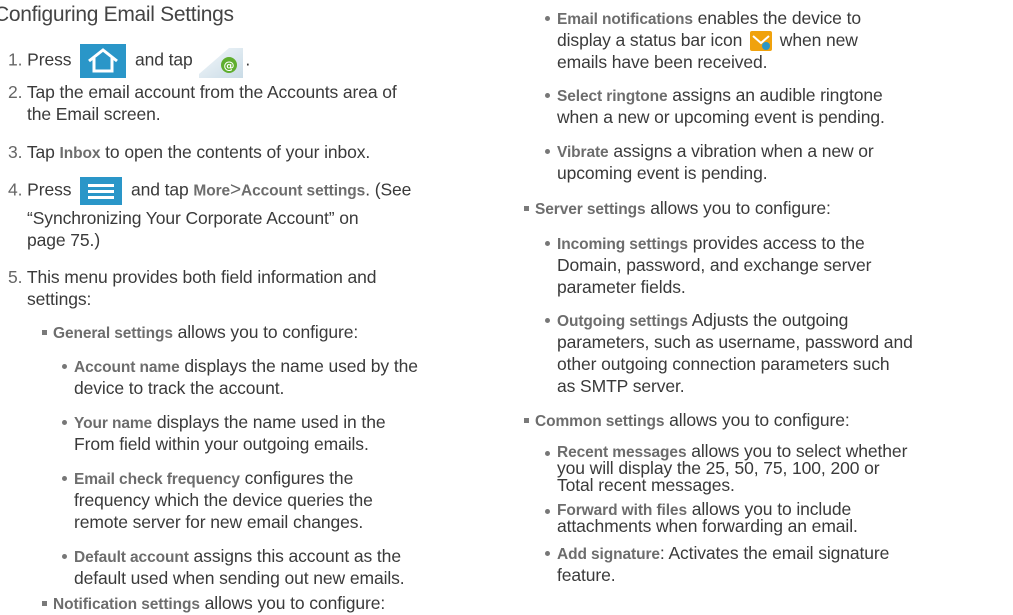  What do you see at coordinates (15, 277) in the screenshot?
I see `step-number: 5.` at bounding box center [15, 277].